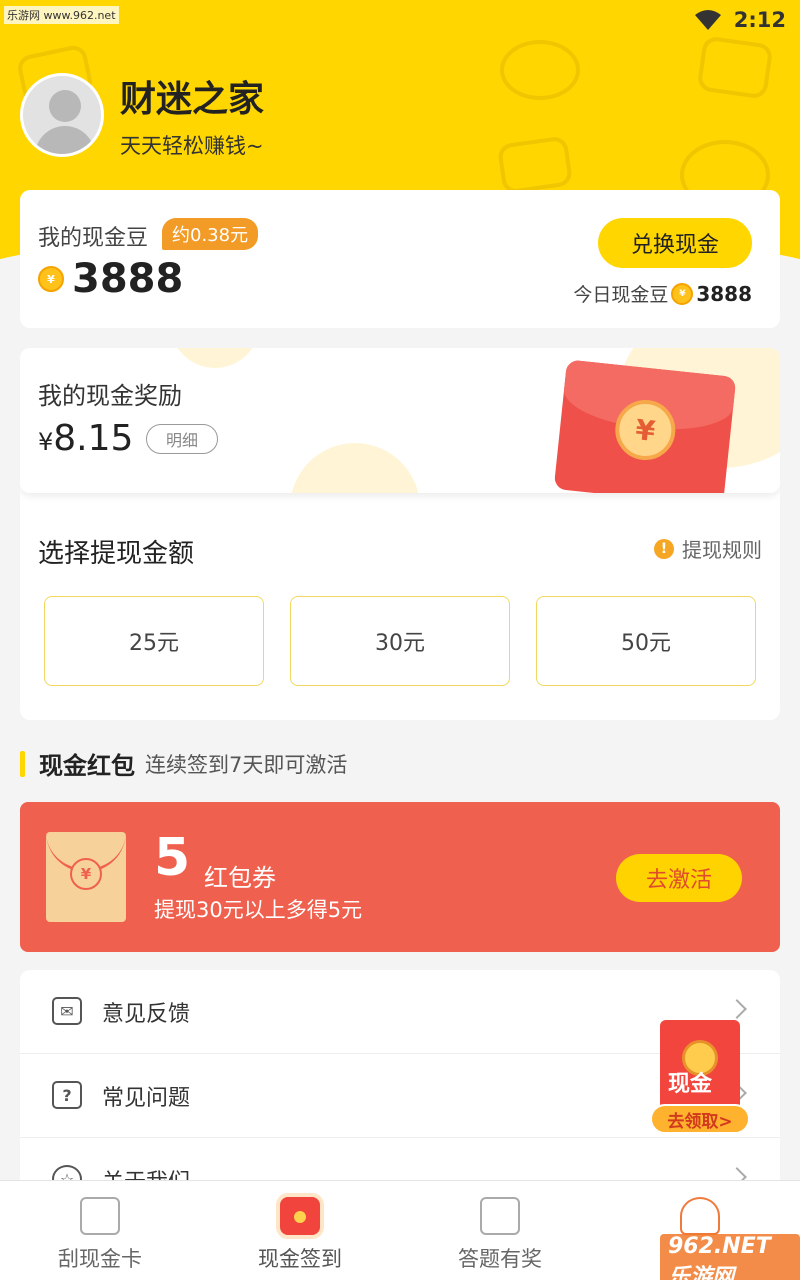 Image resolution: width=800 pixels, height=1280 pixels. I want to click on detail-button: 明细, so click(182, 439).